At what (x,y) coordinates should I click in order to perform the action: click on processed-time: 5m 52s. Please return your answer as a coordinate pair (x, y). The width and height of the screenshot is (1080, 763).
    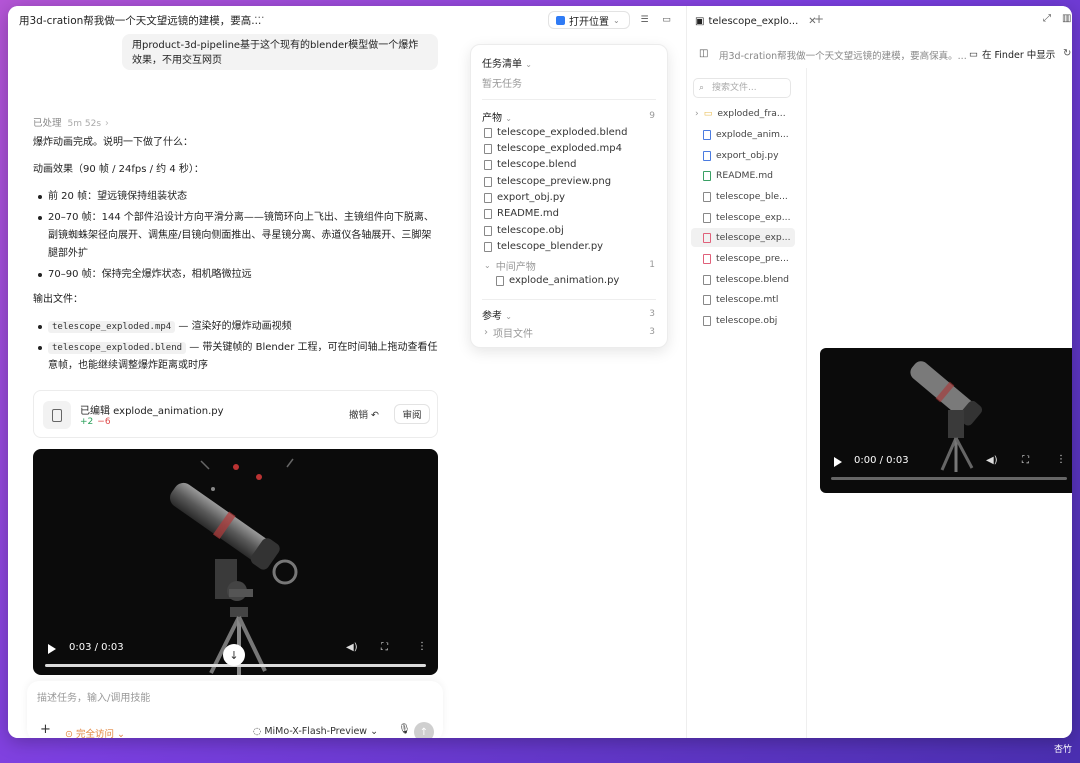
    Looking at the image, I should click on (84, 124).